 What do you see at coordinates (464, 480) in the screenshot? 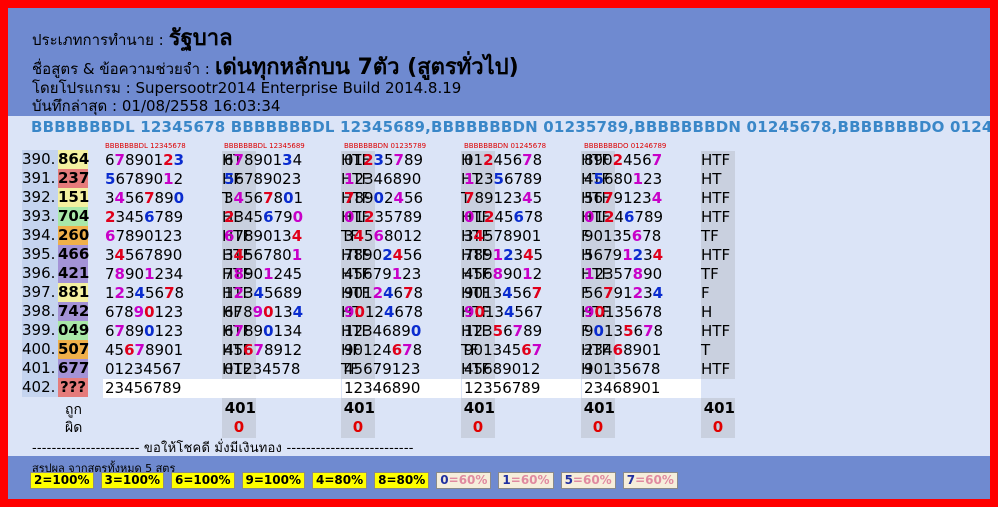
I see `summary-badge: 0=60%` at bounding box center [464, 480].